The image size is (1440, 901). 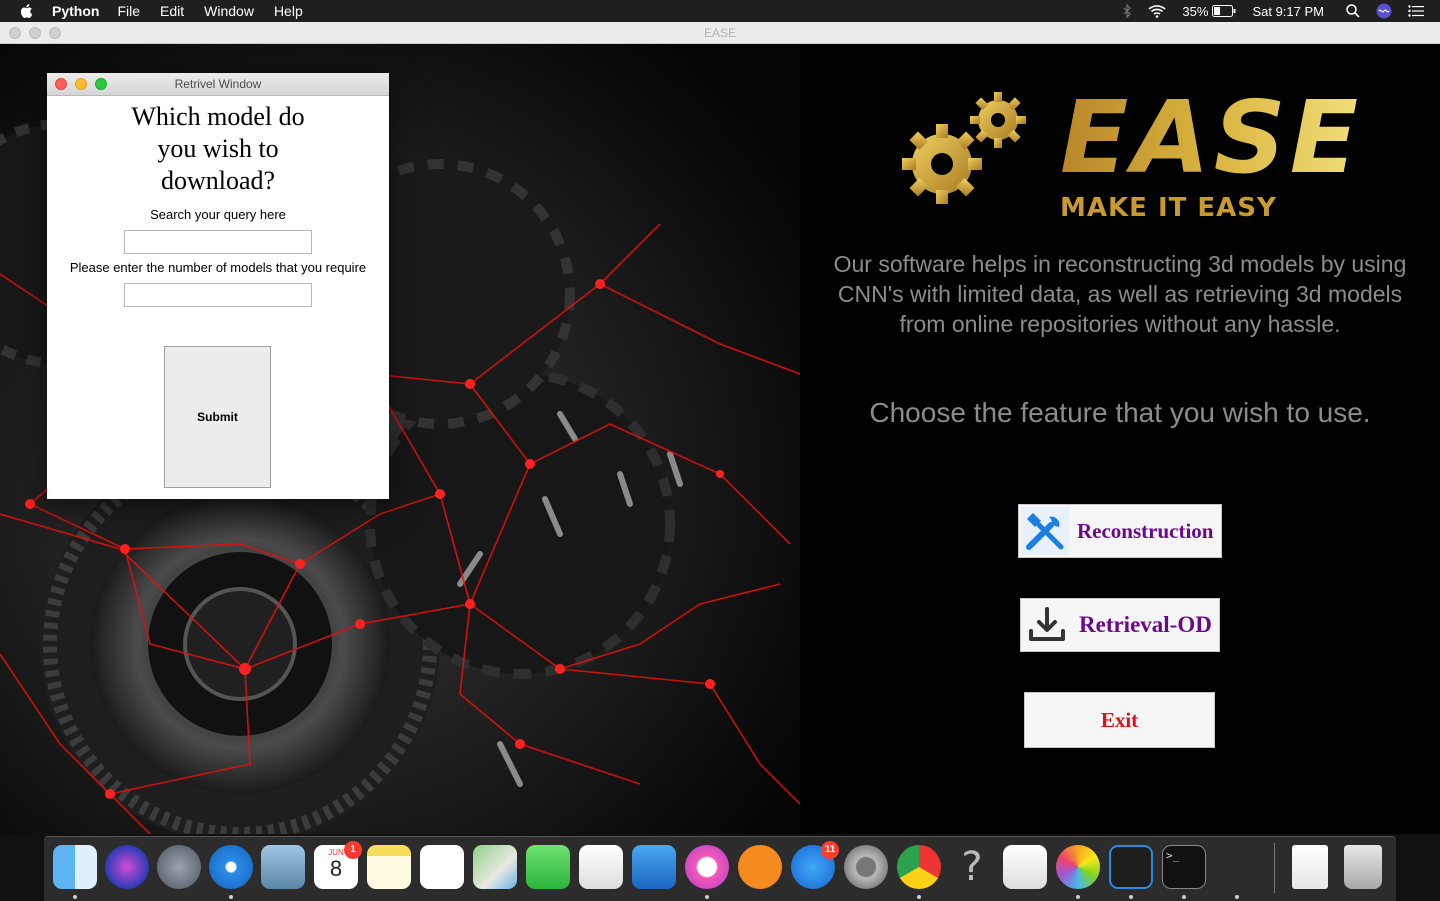 What do you see at coordinates (1353, 11) in the screenshot?
I see `spotlight-search-icon` at bounding box center [1353, 11].